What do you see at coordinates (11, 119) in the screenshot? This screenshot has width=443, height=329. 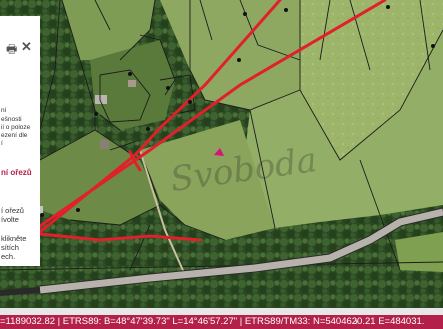 I see `panel-line: ešnosti` at bounding box center [11, 119].